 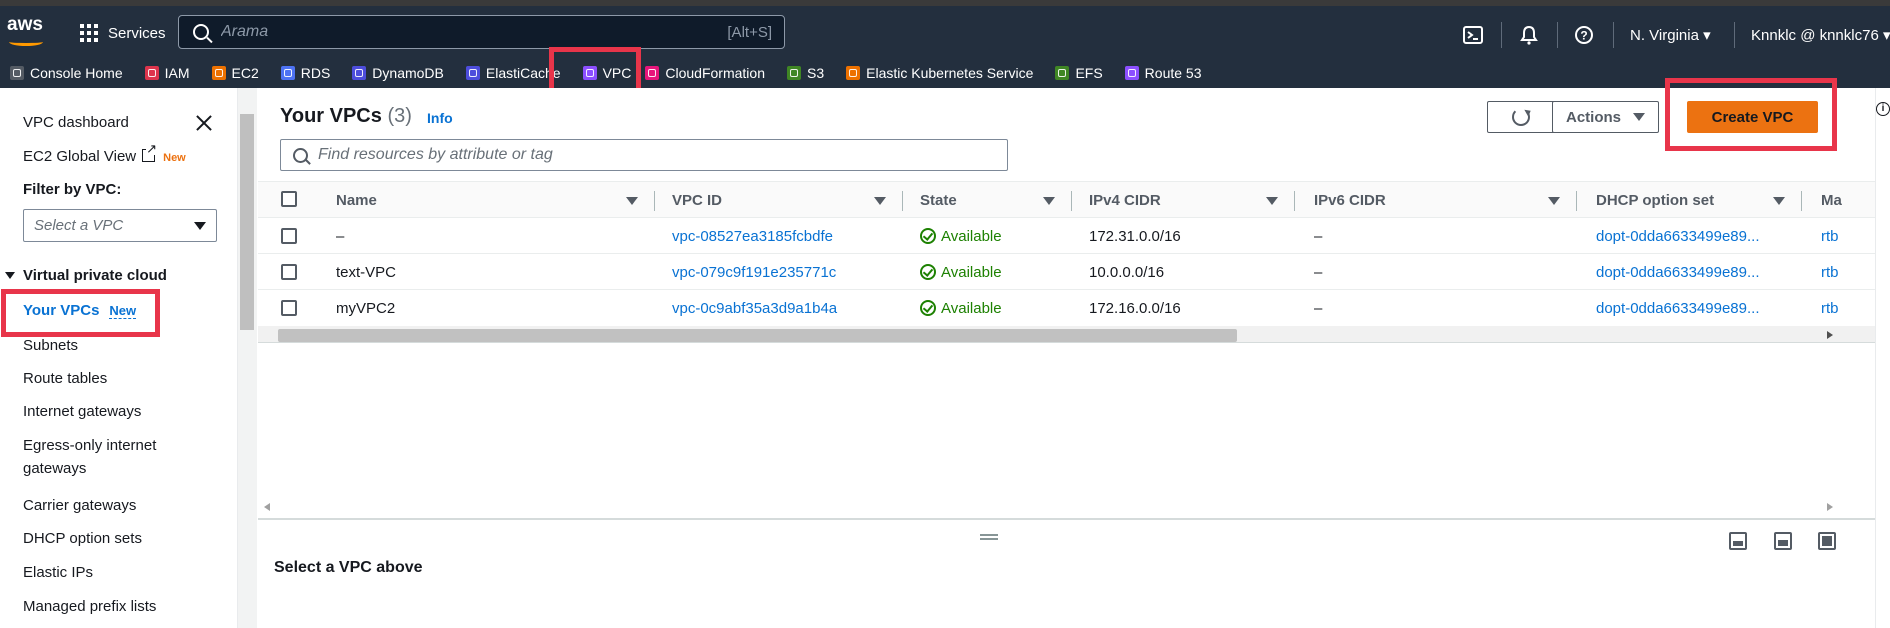 I want to click on fav-label: Console Home, so click(x=76, y=73).